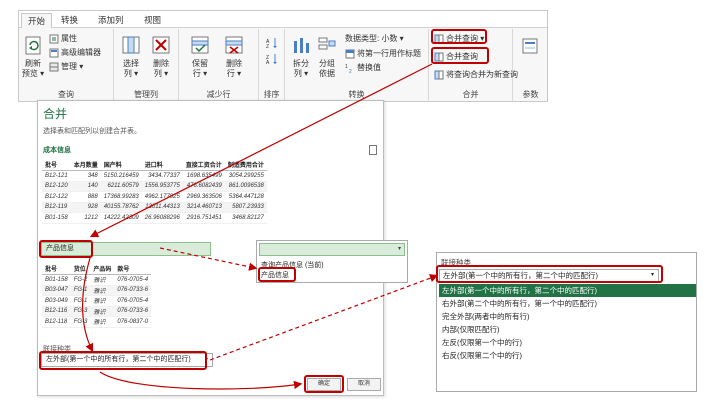  Describe the element at coordinates (460, 55) in the screenshot. I see `highlight-merge-queries-item` at that location.